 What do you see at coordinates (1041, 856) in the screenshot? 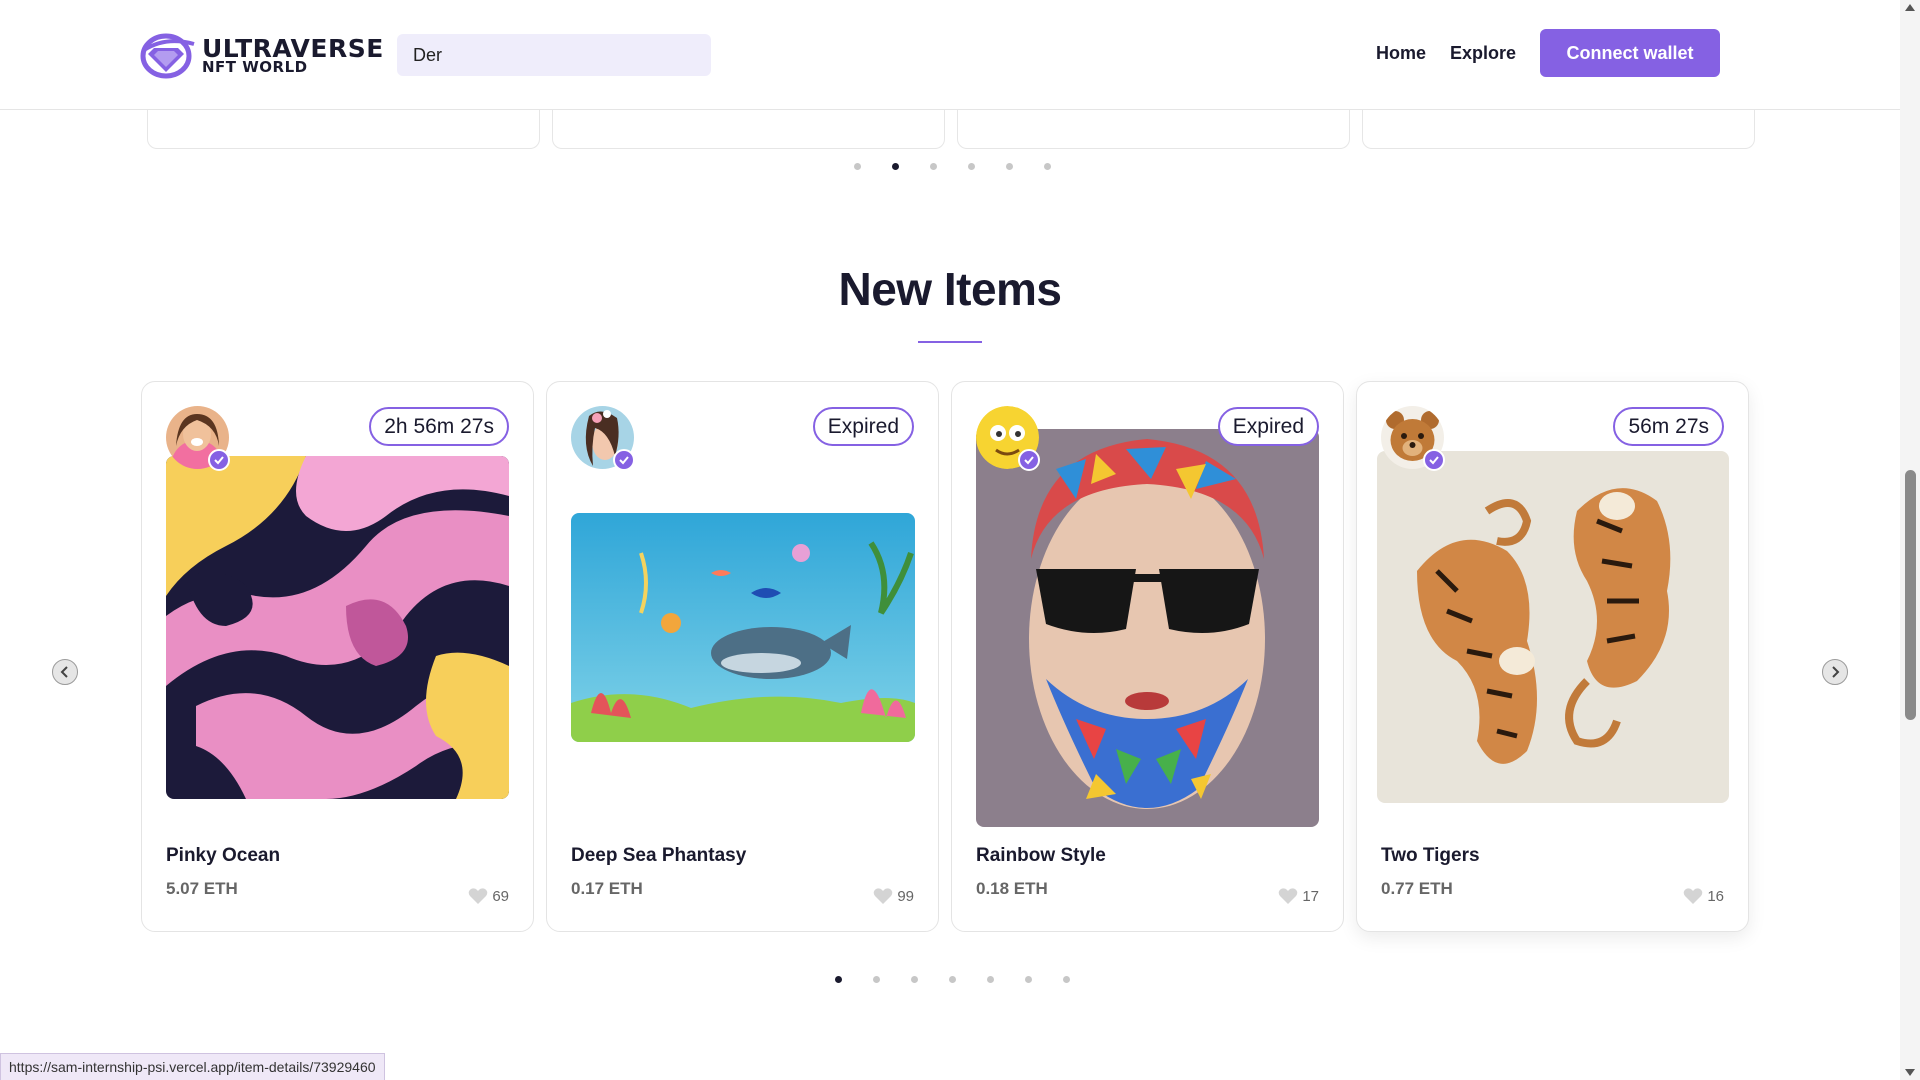
I see `nft-title: Rainbow Style` at bounding box center [1041, 856].